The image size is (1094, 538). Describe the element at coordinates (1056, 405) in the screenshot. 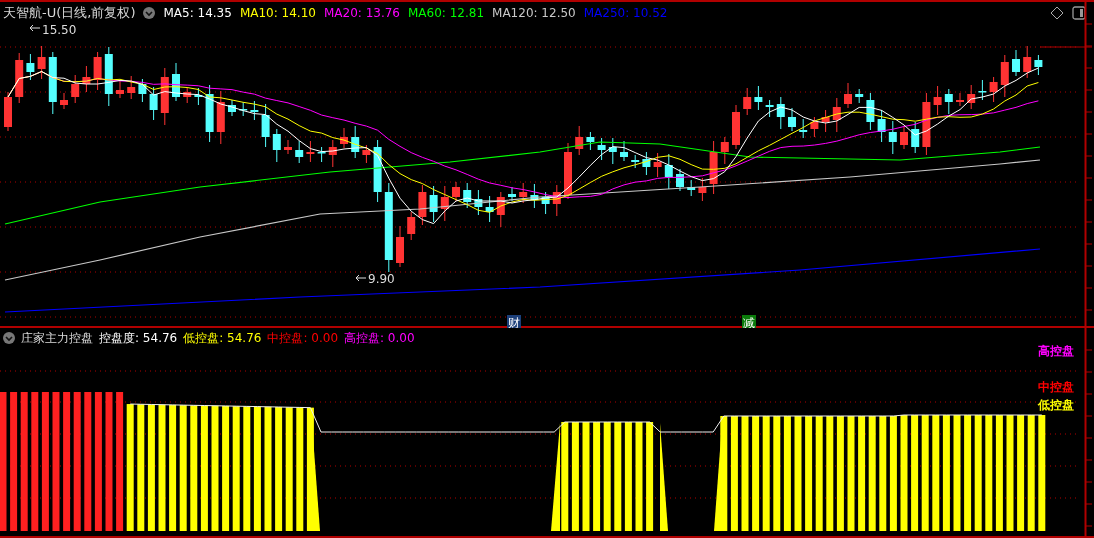

I see `level-legend-label: 低控盘` at that location.